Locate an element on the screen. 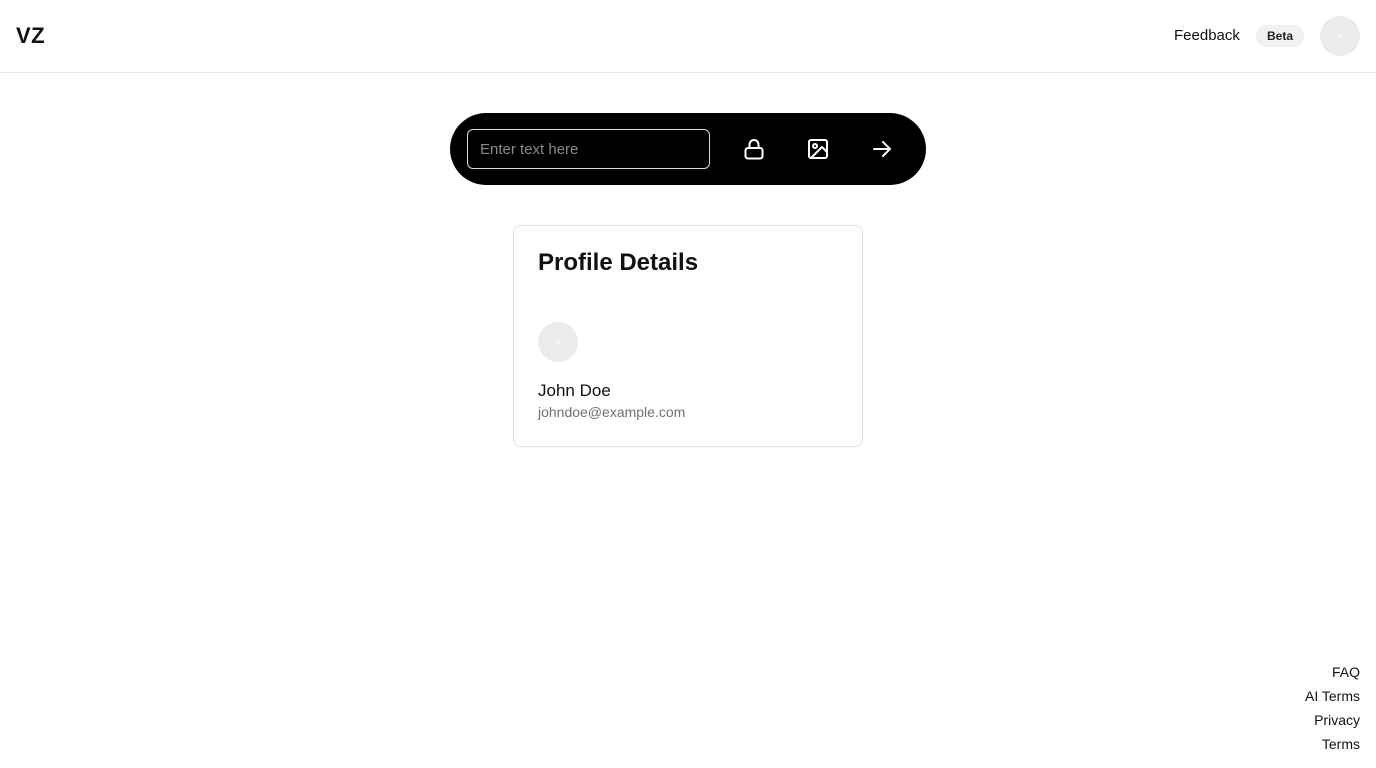  footer-links: FAQ AI Terms Privacy Terms is located at coordinates (1332, 708).